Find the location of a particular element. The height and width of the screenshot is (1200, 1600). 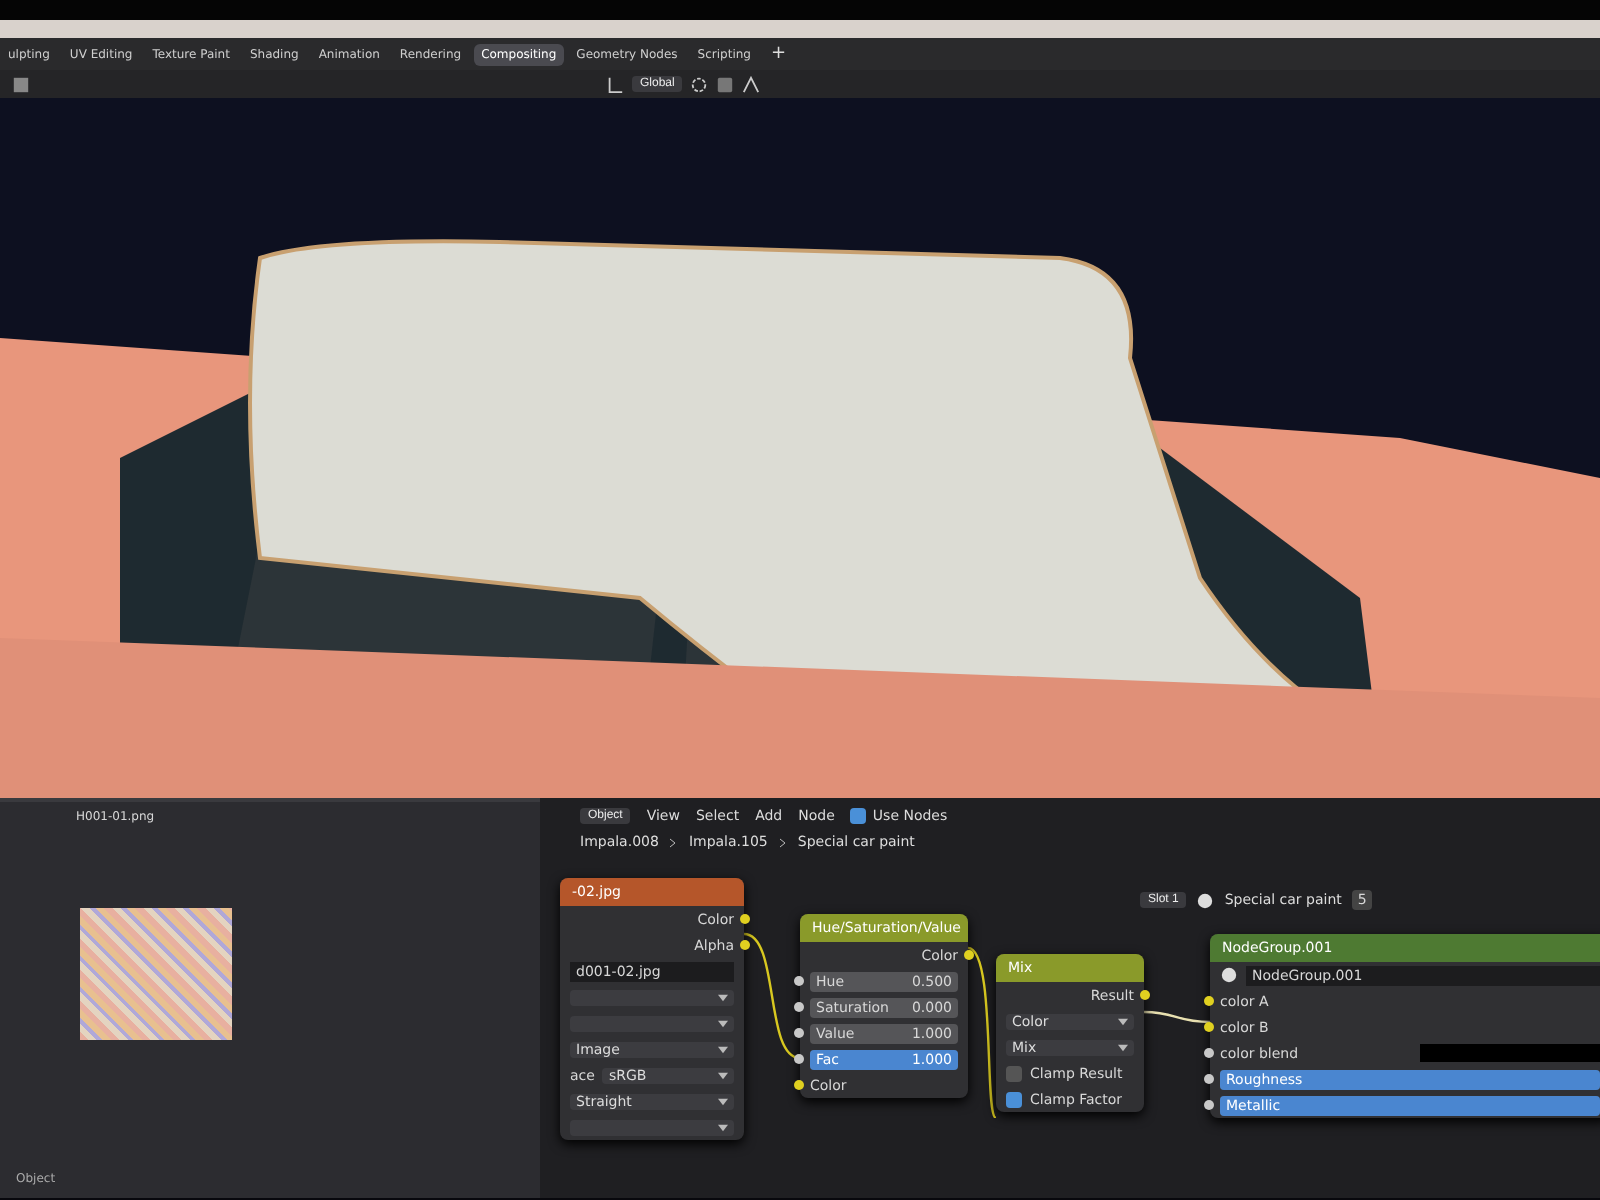

snap-icon is located at coordinates (725, 84).